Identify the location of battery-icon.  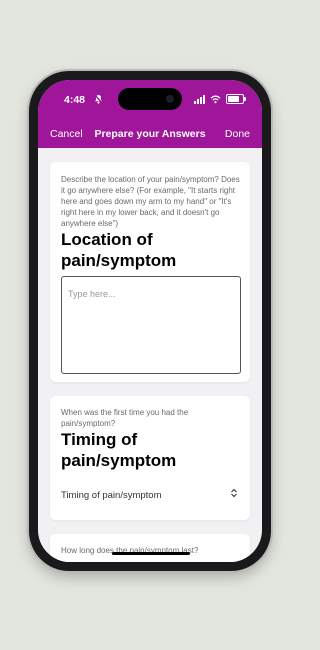
(236, 99).